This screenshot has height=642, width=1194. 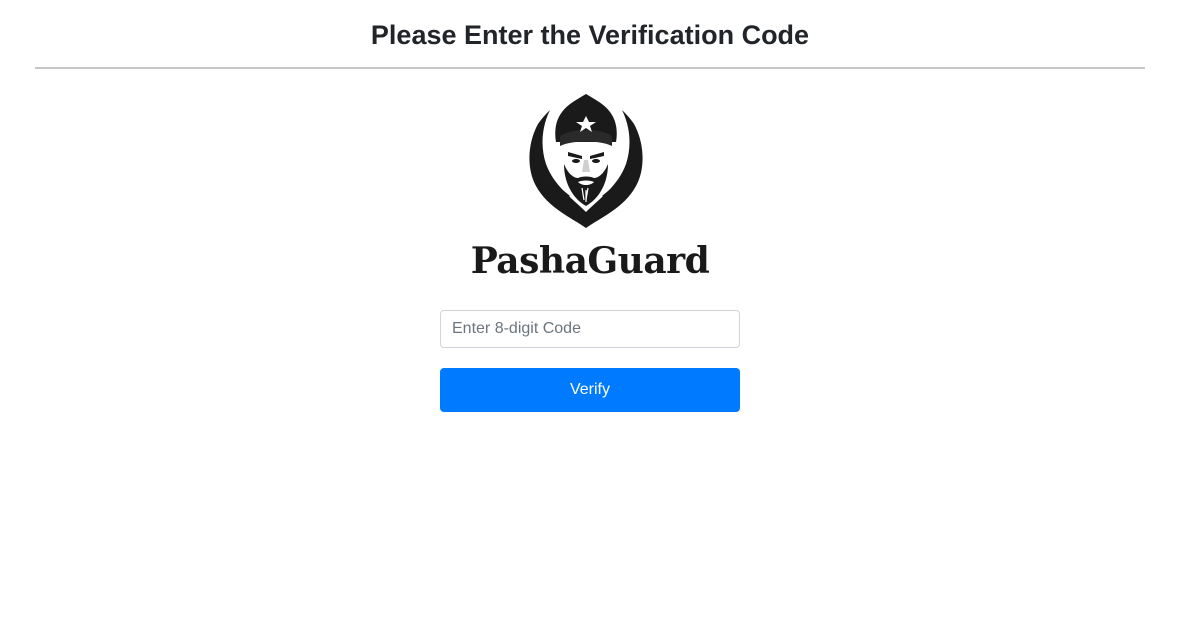 I want to click on header-divider, so click(x=590, y=68).